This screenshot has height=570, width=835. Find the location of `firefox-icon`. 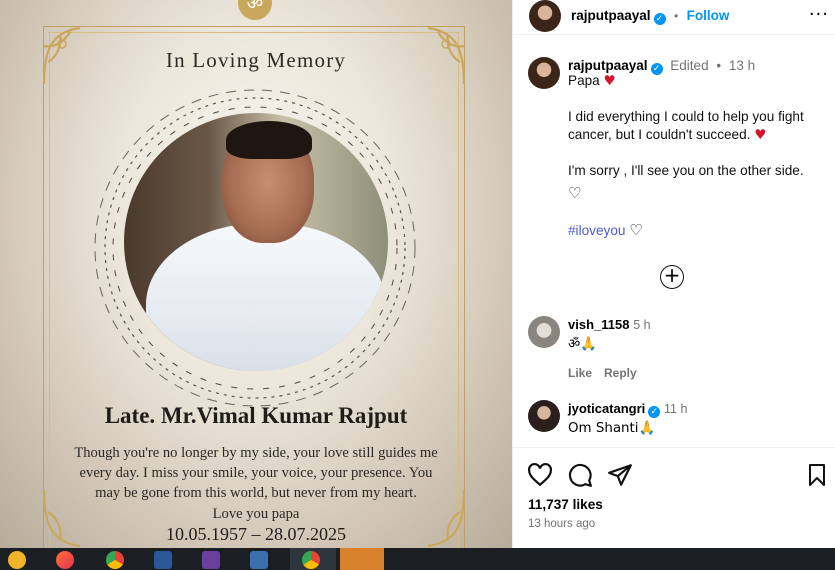

firefox-icon is located at coordinates (65, 560).